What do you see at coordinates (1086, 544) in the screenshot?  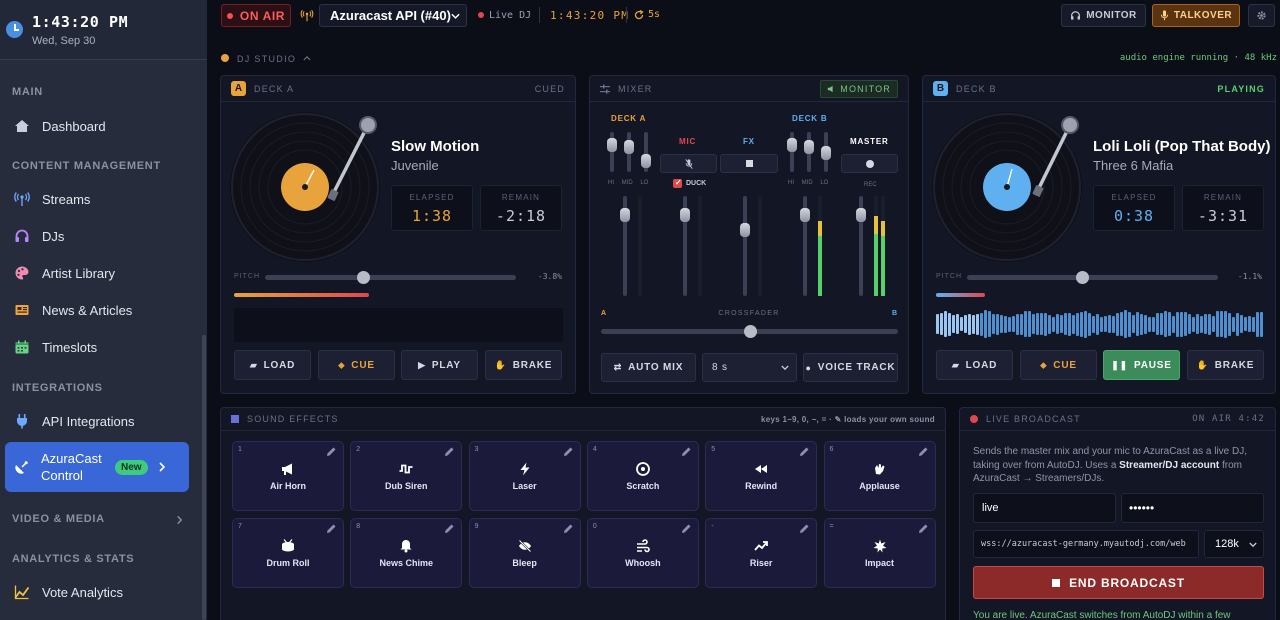 I see `server-url-field: wss://azuracast-germany.myautodj.com/web` at bounding box center [1086, 544].